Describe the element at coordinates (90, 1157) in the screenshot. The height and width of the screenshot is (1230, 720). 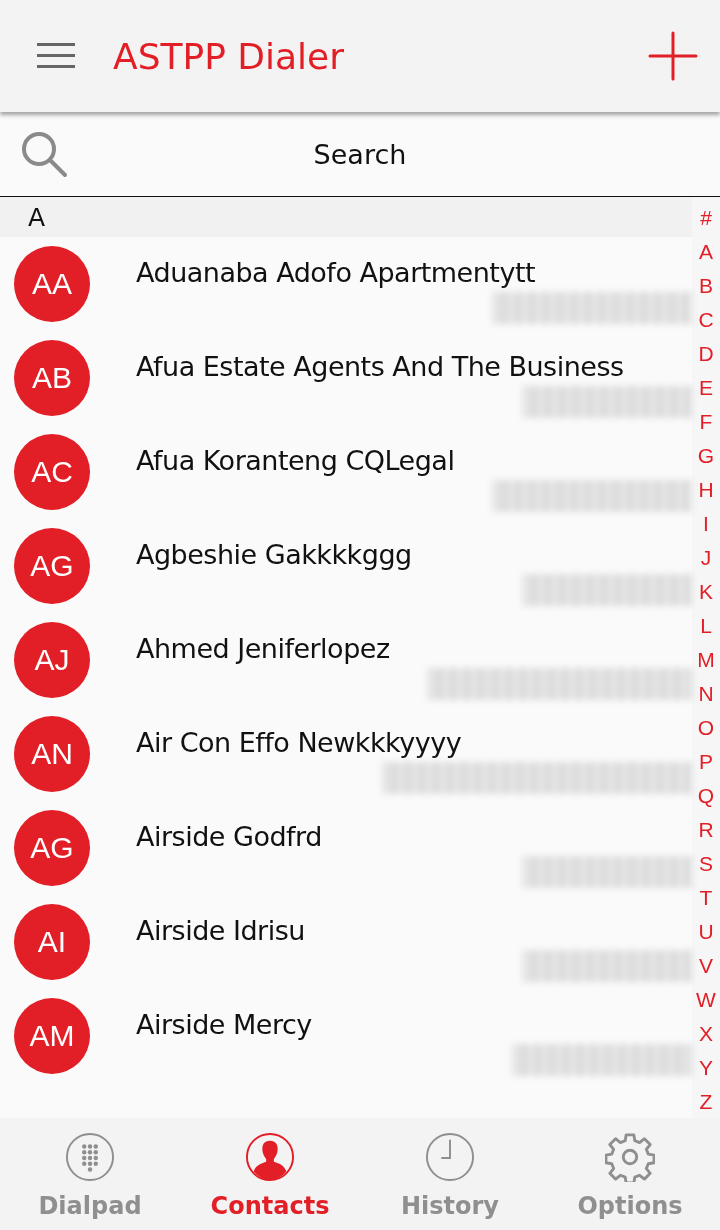
I see `dialpad-icon` at that location.